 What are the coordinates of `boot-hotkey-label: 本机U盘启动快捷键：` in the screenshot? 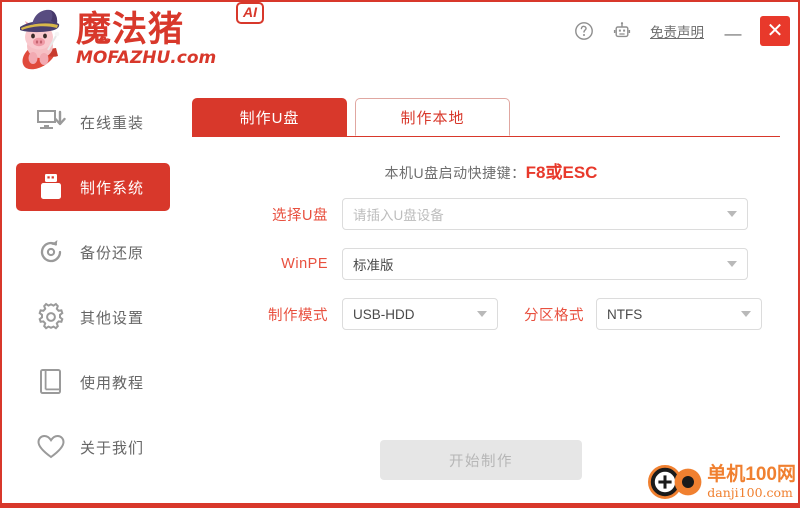 It's located at (455, 173).